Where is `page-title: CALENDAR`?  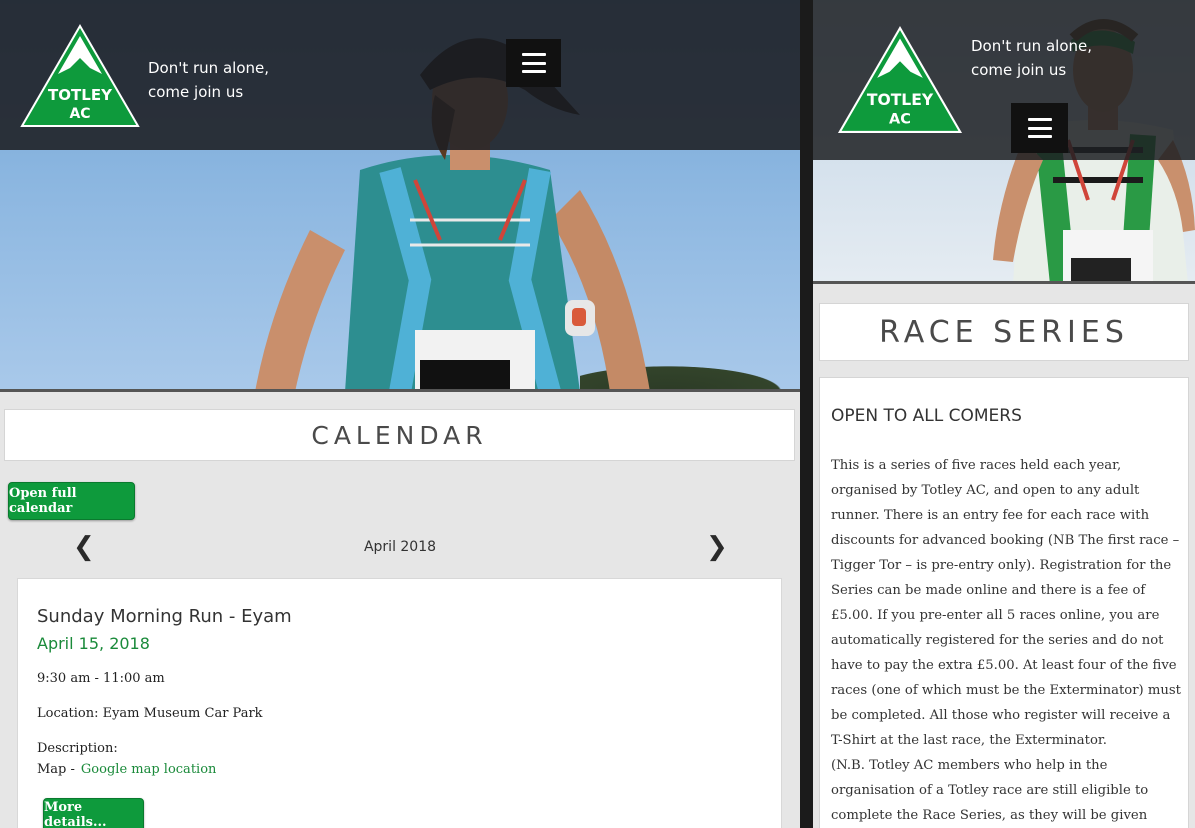
page-title: CALENDAR is located at coordinates (399, 435).